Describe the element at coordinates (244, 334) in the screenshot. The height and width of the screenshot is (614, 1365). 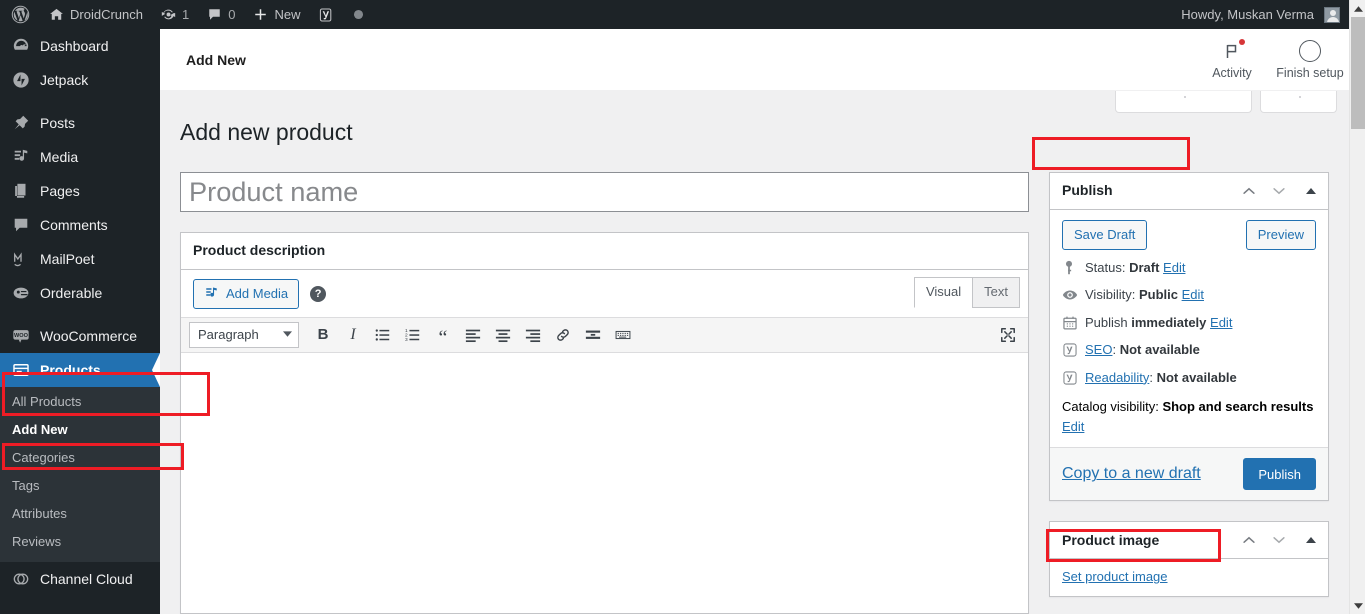
I see `paragraph-format-select: Paragraph` at that location.